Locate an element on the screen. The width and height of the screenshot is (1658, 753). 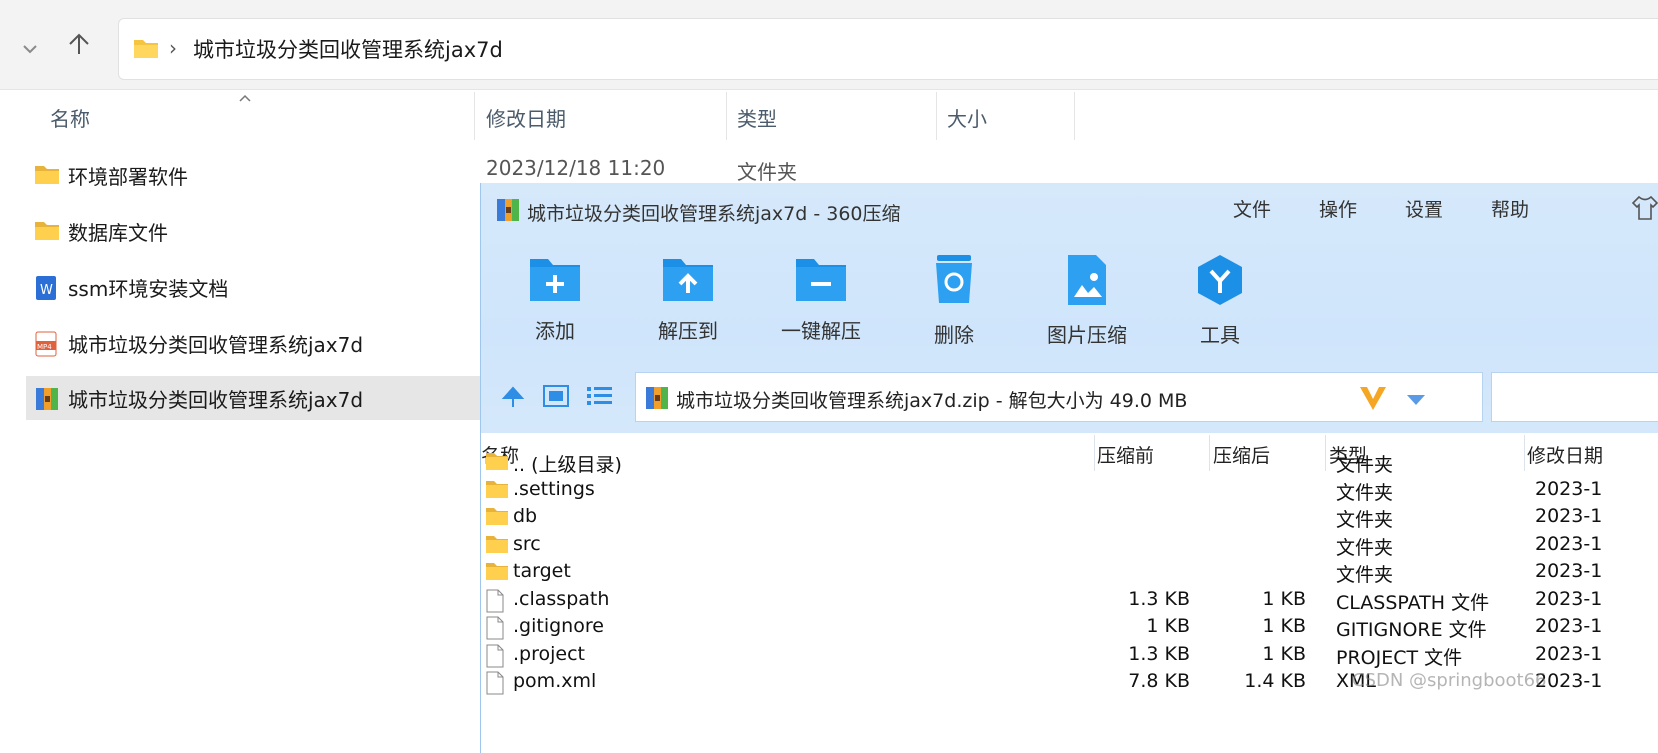
quick-extract-folder-icon is located at coordinates (821, 280).